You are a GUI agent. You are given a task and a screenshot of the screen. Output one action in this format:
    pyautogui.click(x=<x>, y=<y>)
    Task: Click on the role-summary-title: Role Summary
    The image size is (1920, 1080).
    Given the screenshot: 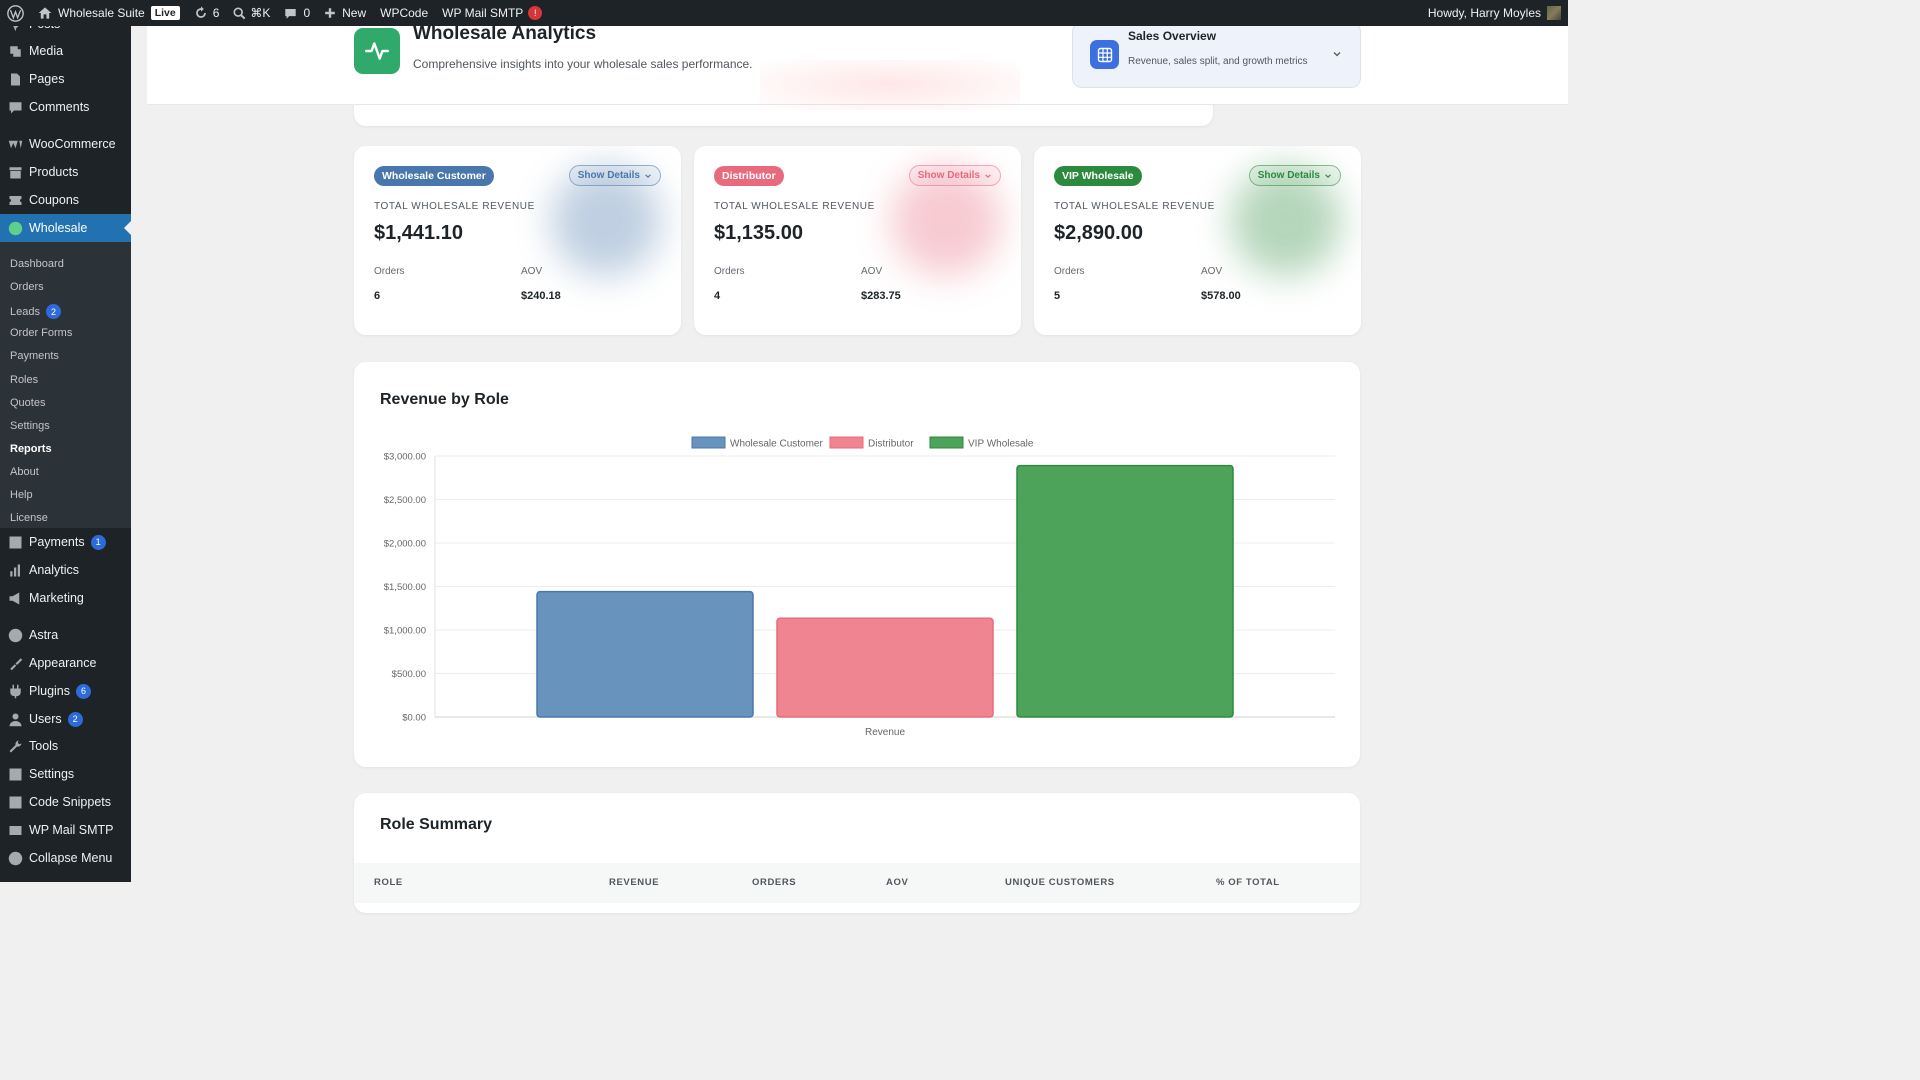 What is the action you would take?
    pyautogui.click(x=436, y=824)
    